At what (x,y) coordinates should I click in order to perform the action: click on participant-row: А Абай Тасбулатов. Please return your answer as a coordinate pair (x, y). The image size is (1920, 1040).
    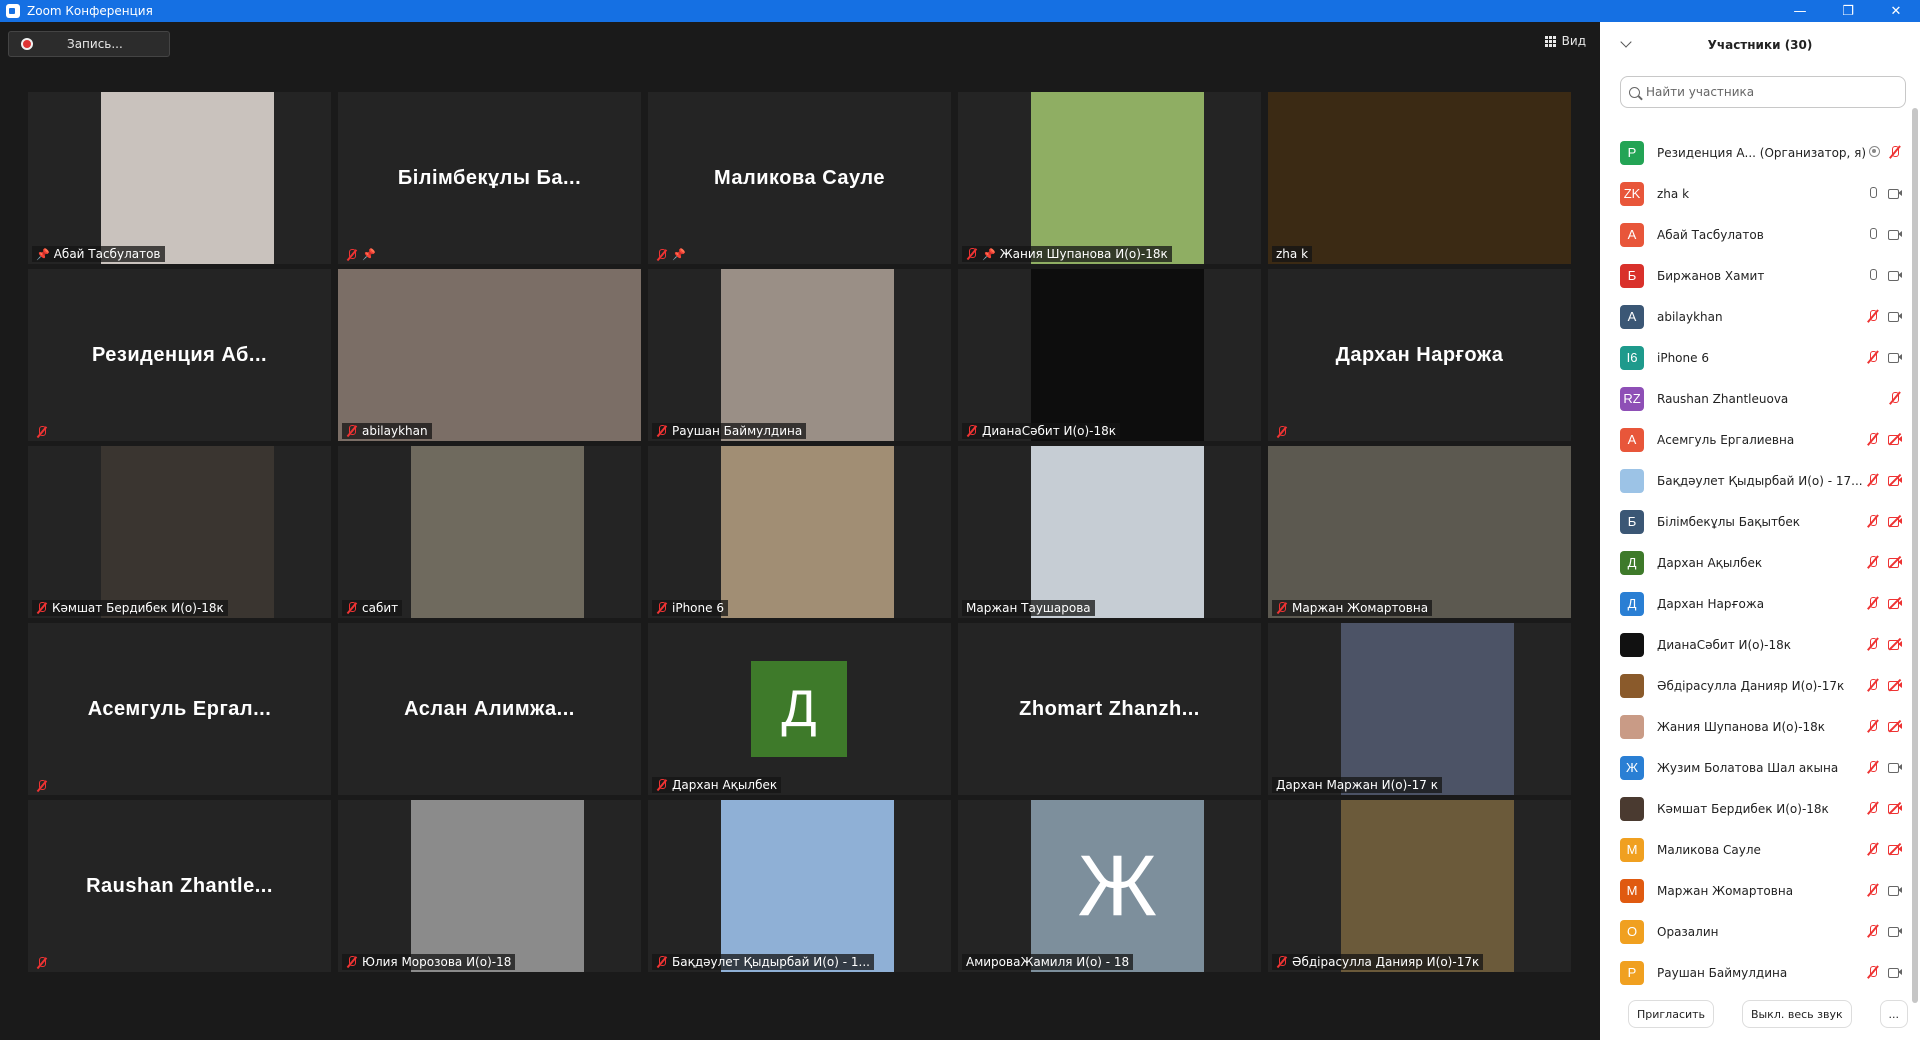
    Looking at the image, I should click on (1754, 234).